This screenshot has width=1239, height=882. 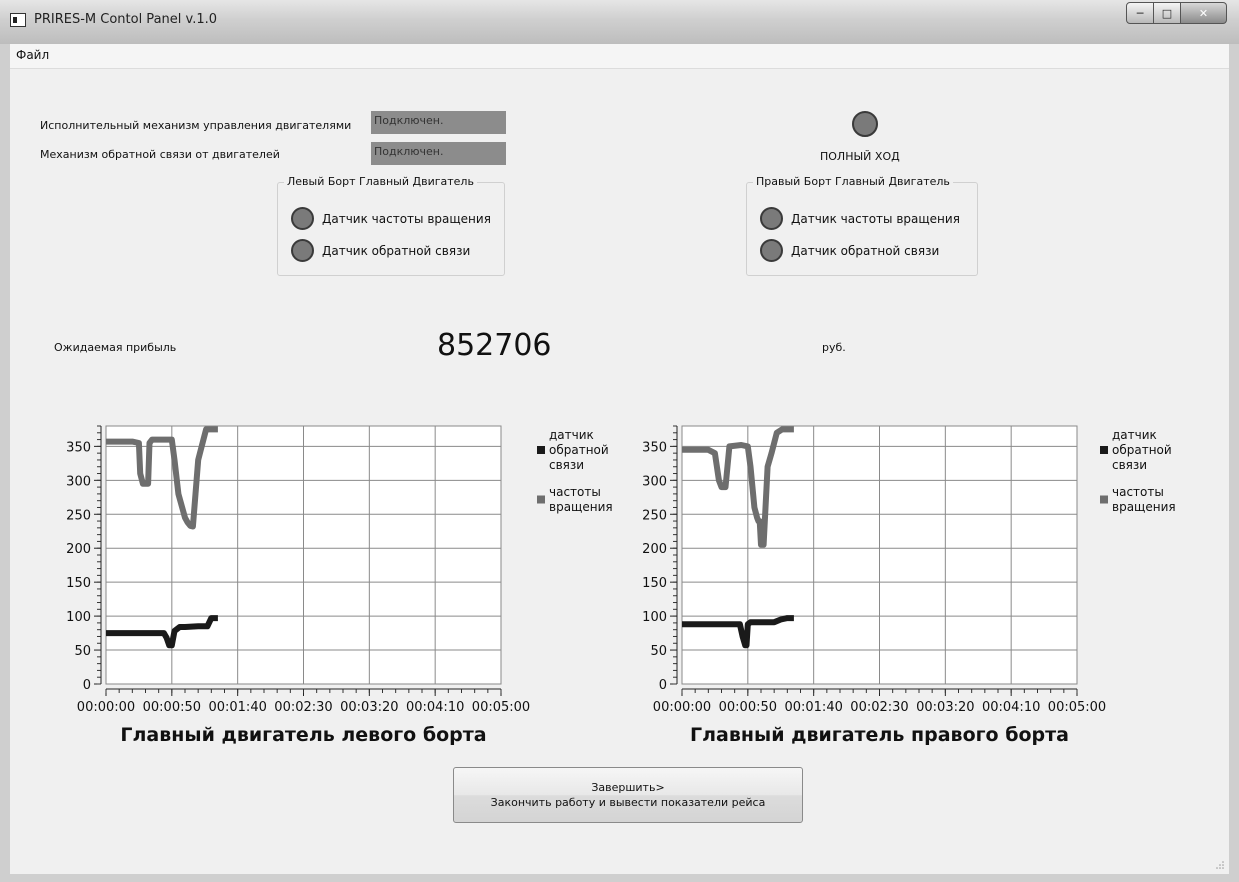 What do you see at coordinates (860, 156) in the screenshot?
I see `mode-text: ПОЛНЫЙ ХОД` at bounding box center [860, 156].